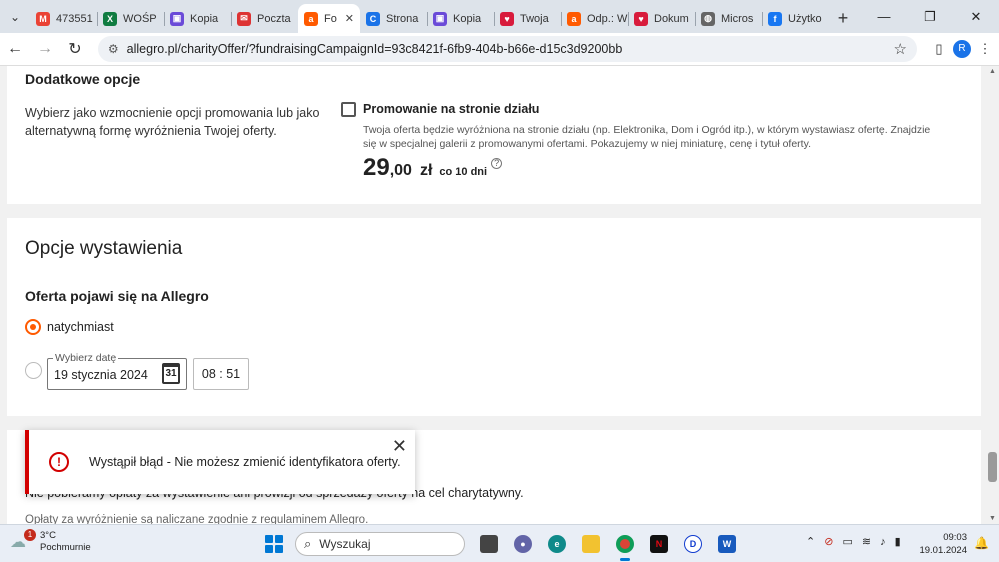 This screenshot has height=562, width=999. What do you see at coordinates (86, 358) in the screenshot?
I see `date-field-label: Wybierz datę` at bounding box center [86, 358].